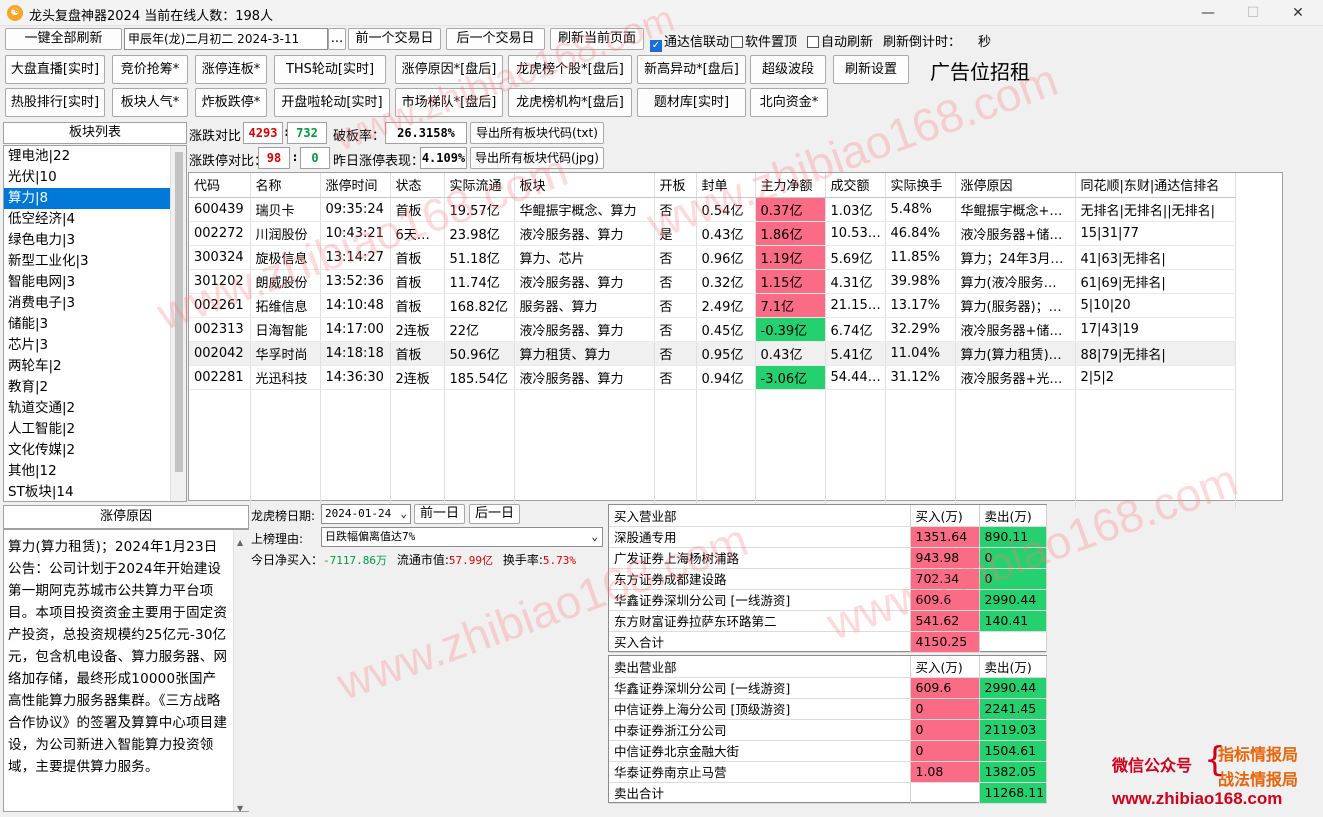  What do you see at coordinates (828, 537) in the screenshot?
I see `seat-row: 深股通专用 1351.64 890.11` at bounding box center [828, 537].